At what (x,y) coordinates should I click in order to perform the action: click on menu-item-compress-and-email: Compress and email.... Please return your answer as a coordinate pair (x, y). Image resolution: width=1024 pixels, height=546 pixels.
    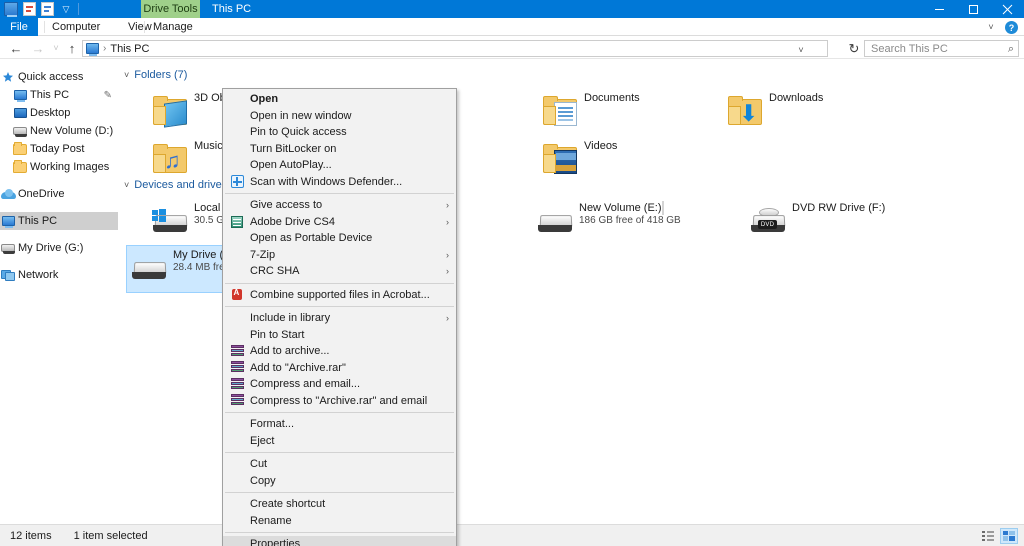
    Looking at the image, I should click on (339, 384).